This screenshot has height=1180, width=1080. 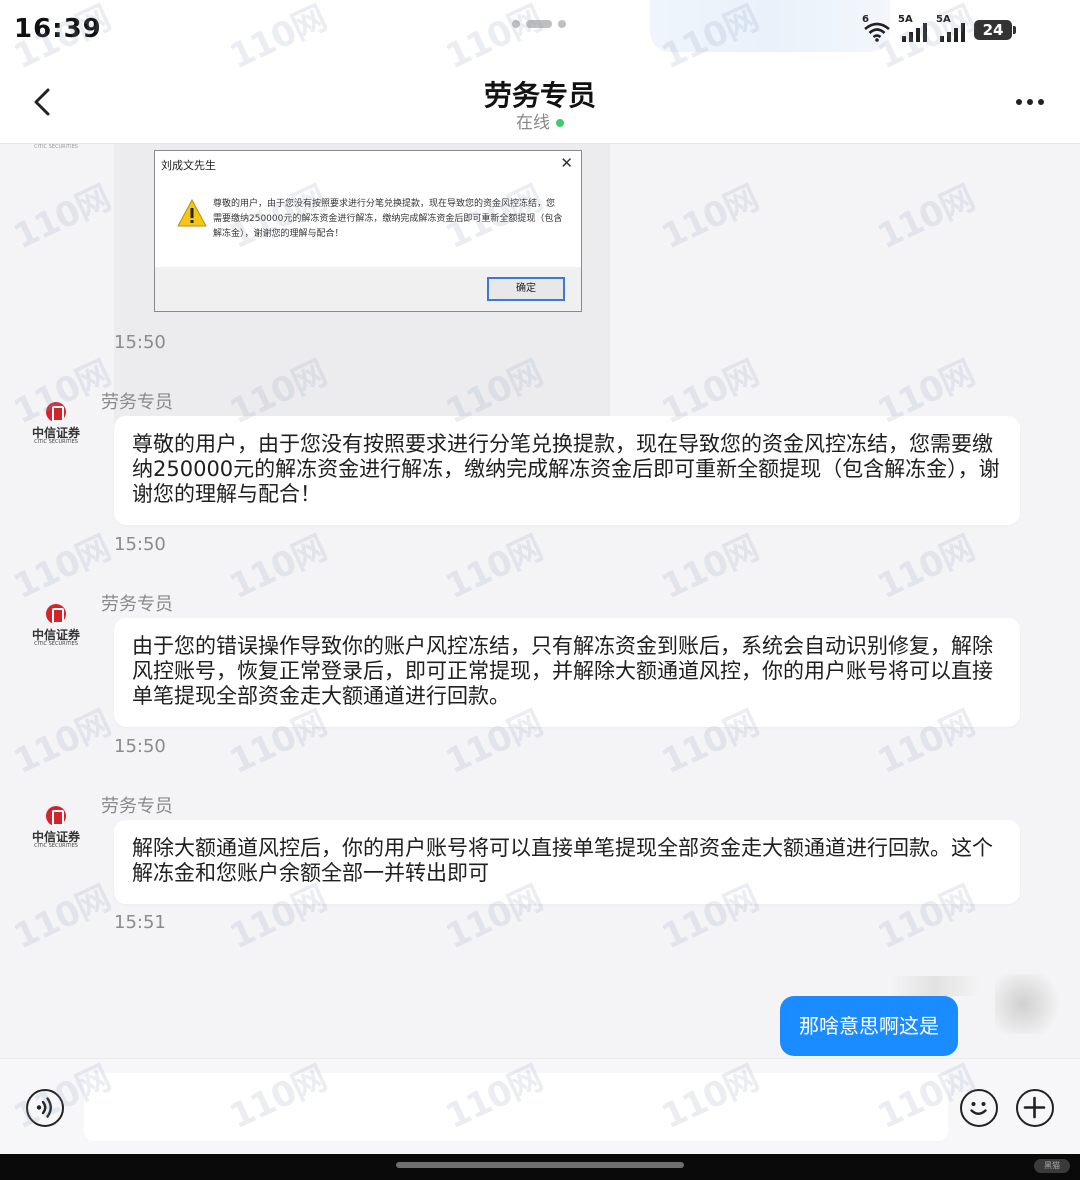 I want to click on online-status-text: 在线, so click(x=533, y=123).